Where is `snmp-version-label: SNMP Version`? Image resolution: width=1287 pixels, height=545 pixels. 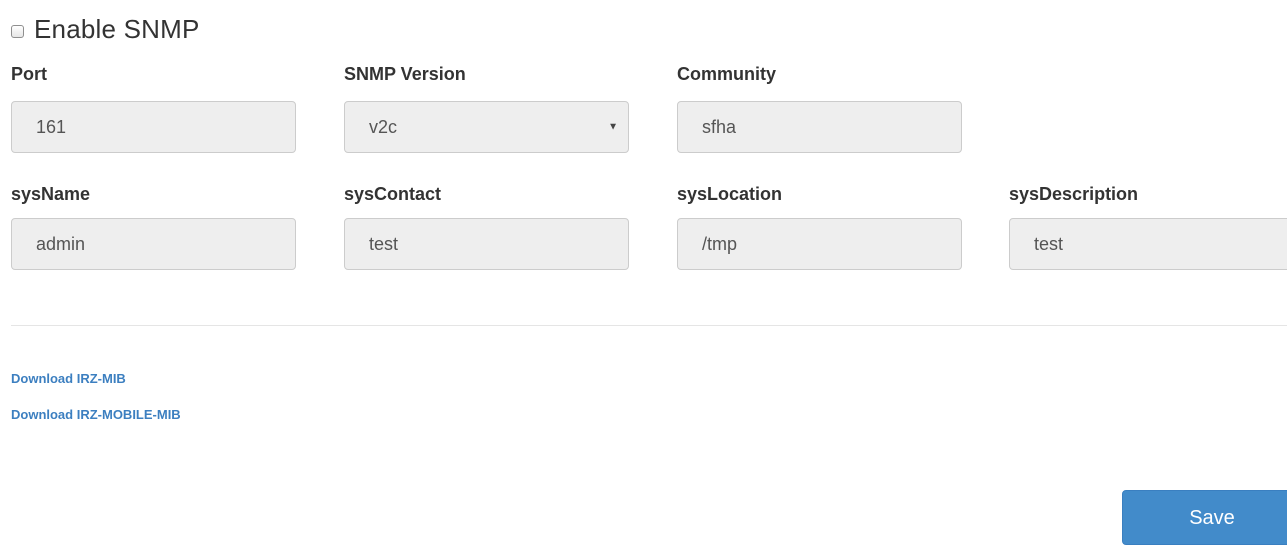
snmp-version-label: SNMP Version is located at coordinates (405, 74).